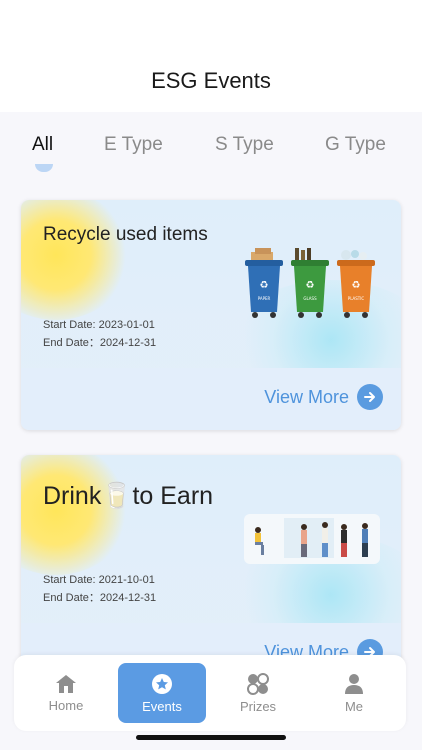  Describe the element at coordinates (244, 145) in the screenshot. I see `tab-s-type: S Type` at that location.